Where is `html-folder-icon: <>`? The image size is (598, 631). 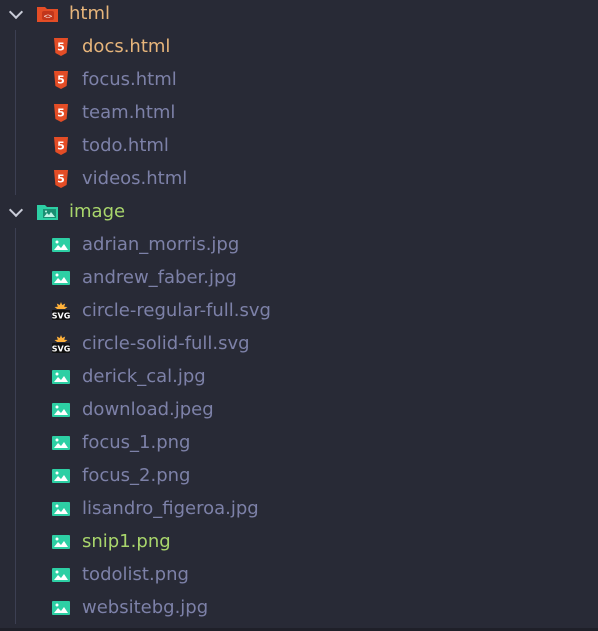
html-folder-icon: <> is located at coordinates (48, 14).